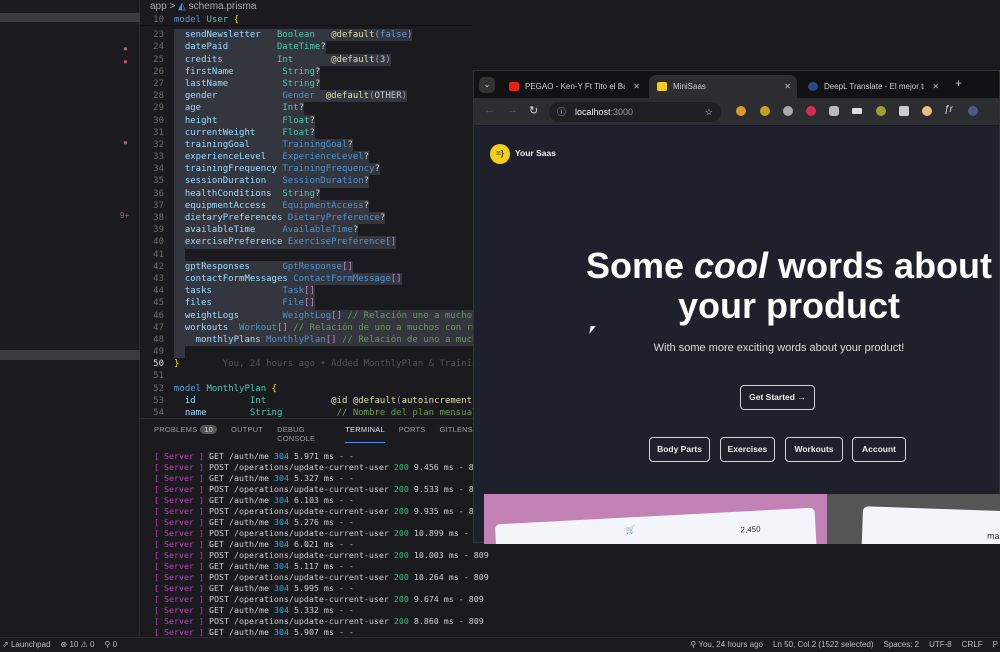 This screenshot has width=1000, height=652. I want to click on panel-tab-debug-console: DEBUG CONSOLE, so click(304, 434).